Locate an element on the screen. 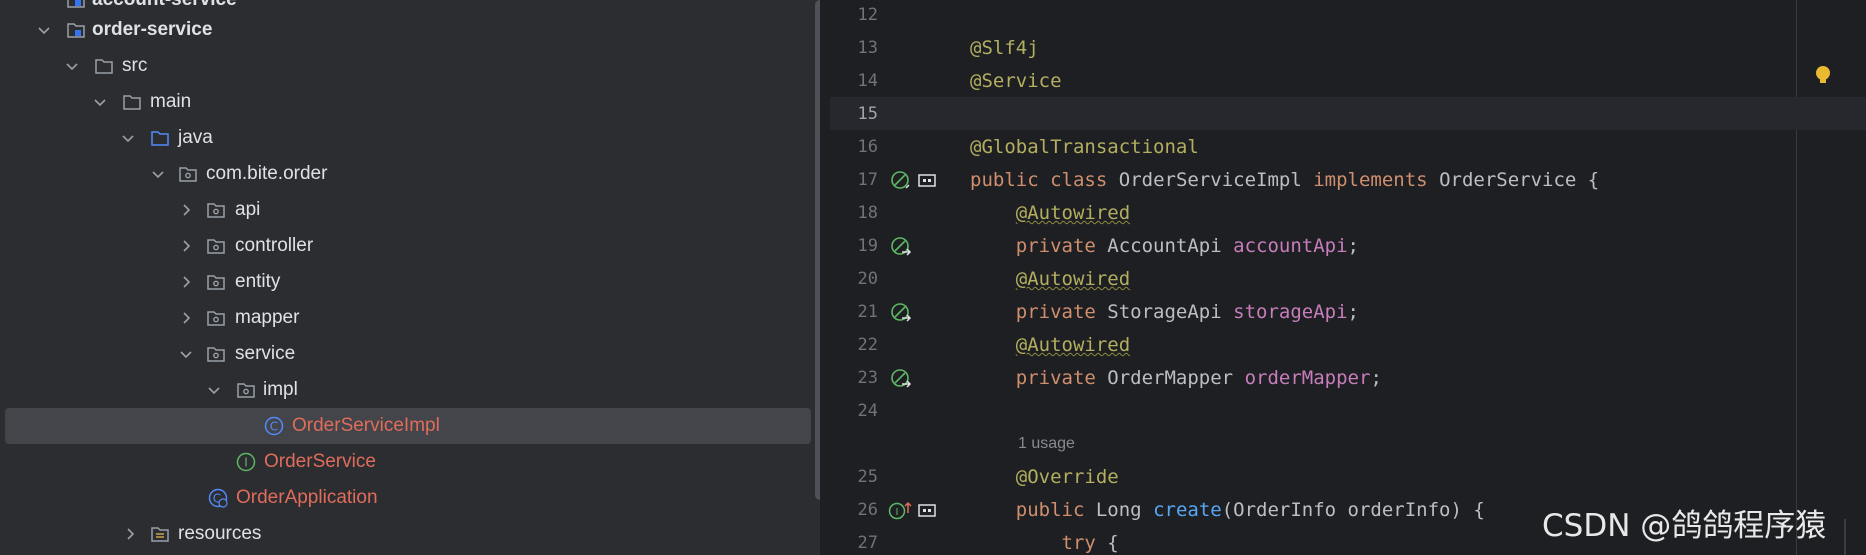 This screenshot has height=555, width=1866. line-number: 22 is located at coordinates (867, 345).